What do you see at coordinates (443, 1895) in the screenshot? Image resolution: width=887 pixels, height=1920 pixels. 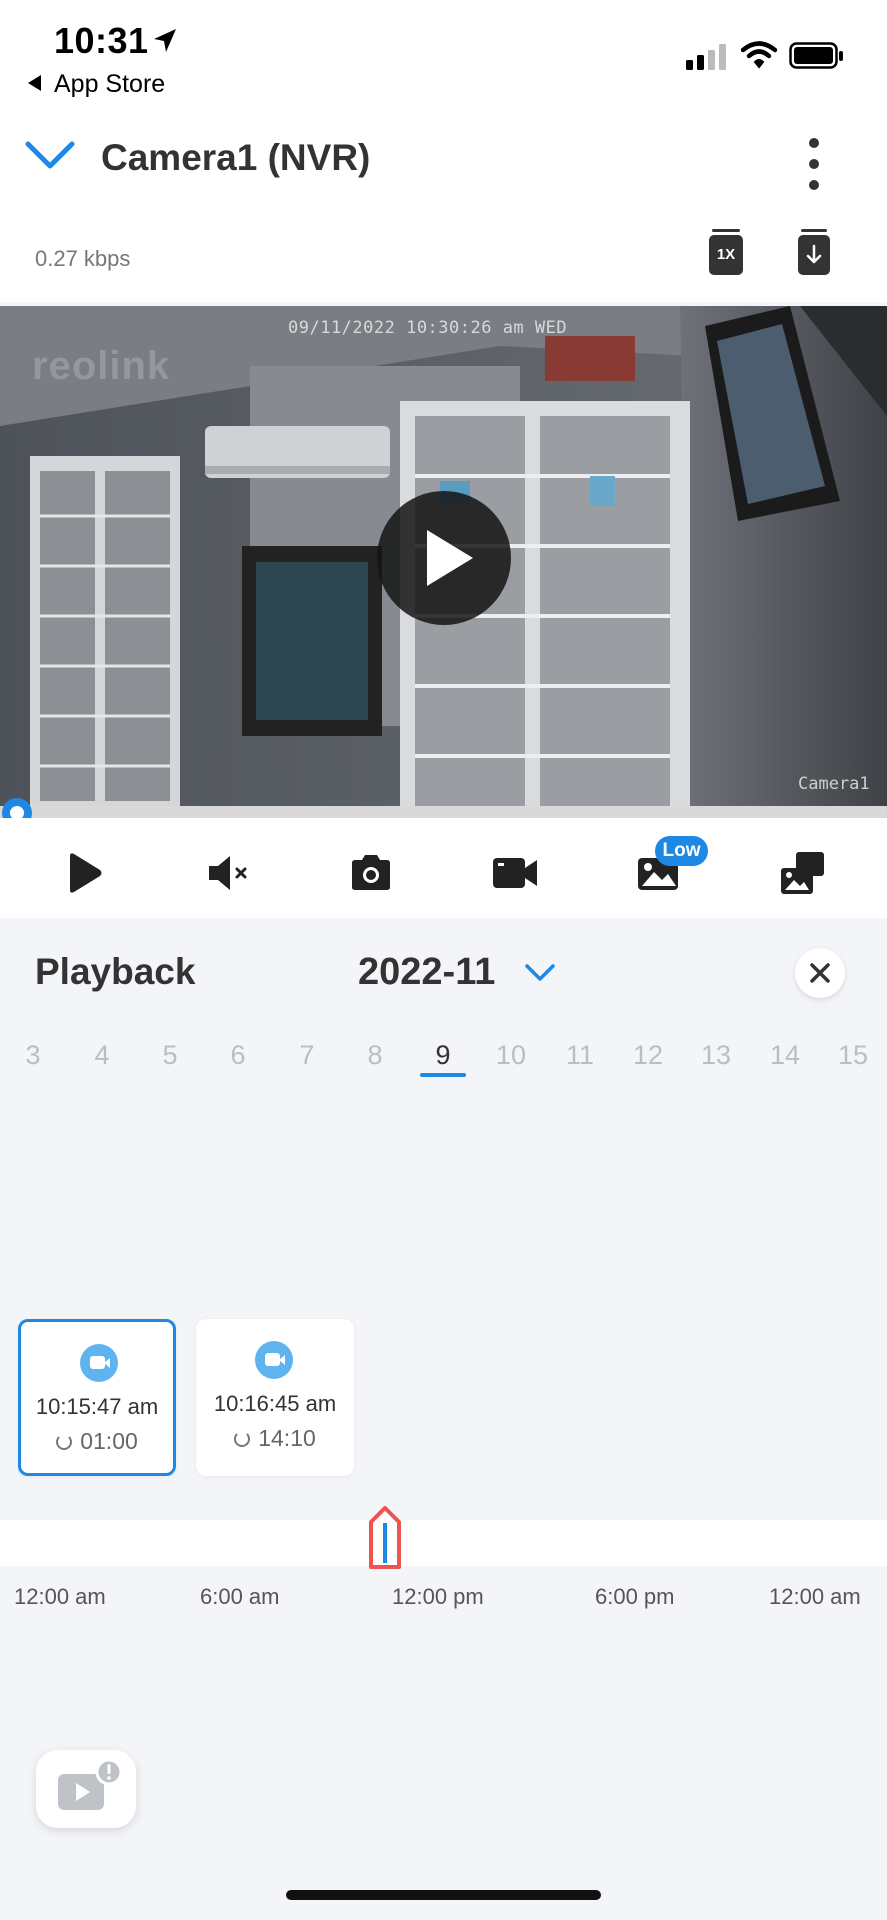 I see `home-indicator` at bounding box center [443, 1895].